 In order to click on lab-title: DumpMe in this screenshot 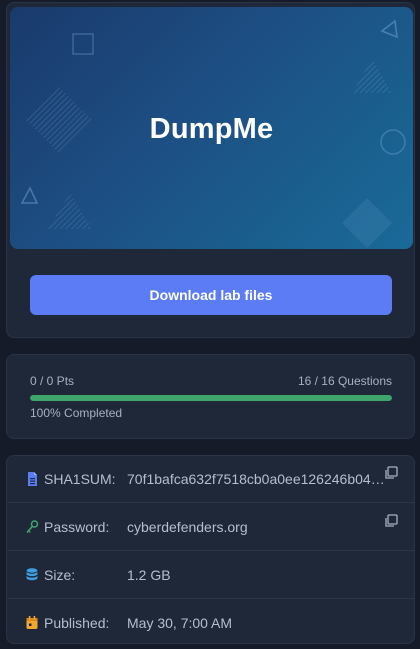, I will do `click(211, 129)`.